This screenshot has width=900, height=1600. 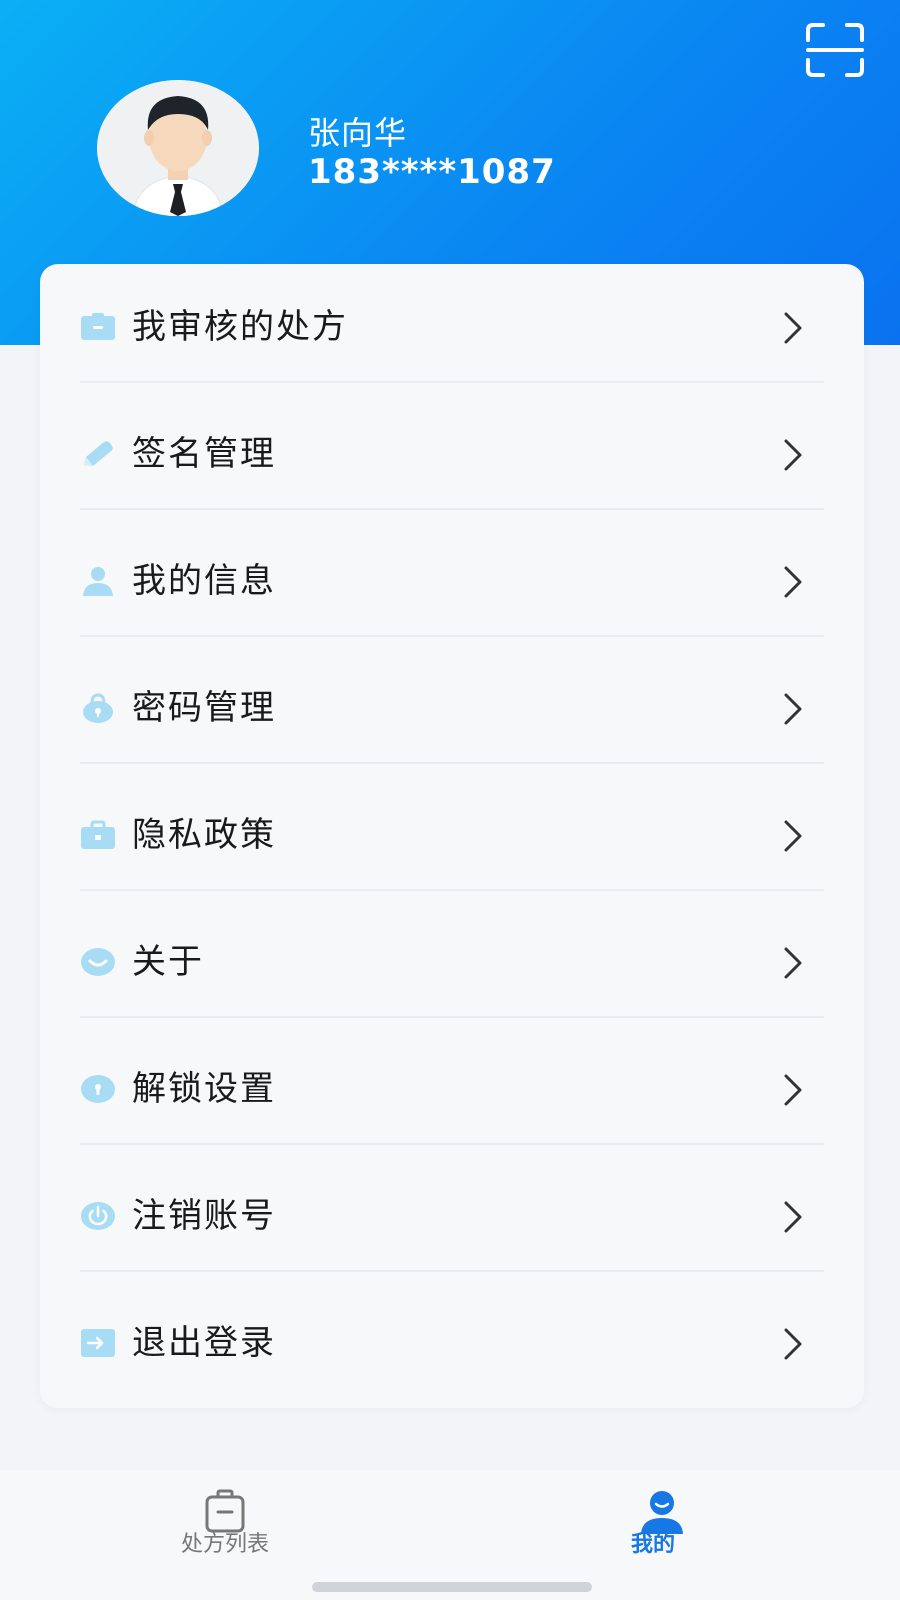 What do you see at coordinates (98, 326) in the screenshot?
I see `prescription-folder-icon` at bounding box center [98, 326].